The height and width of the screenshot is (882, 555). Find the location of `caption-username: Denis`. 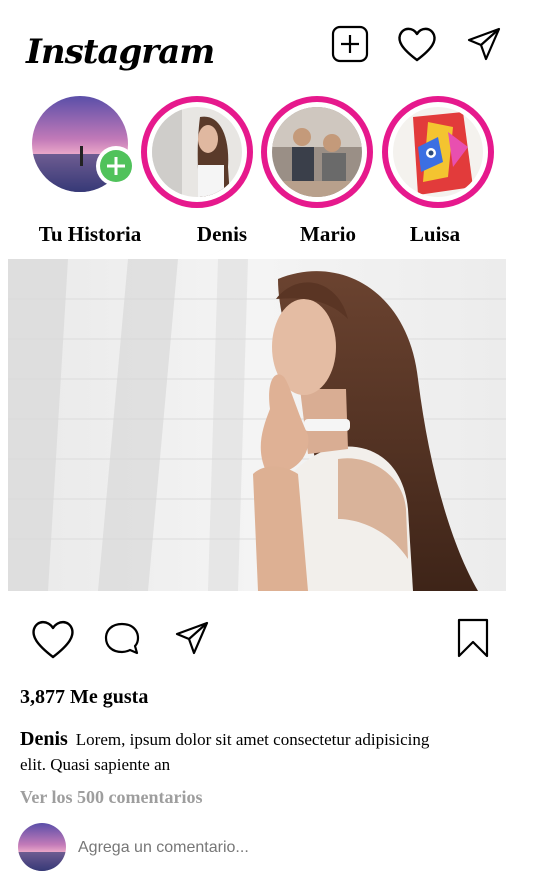

caption-username: Denis is located at coordinates (44, 739).